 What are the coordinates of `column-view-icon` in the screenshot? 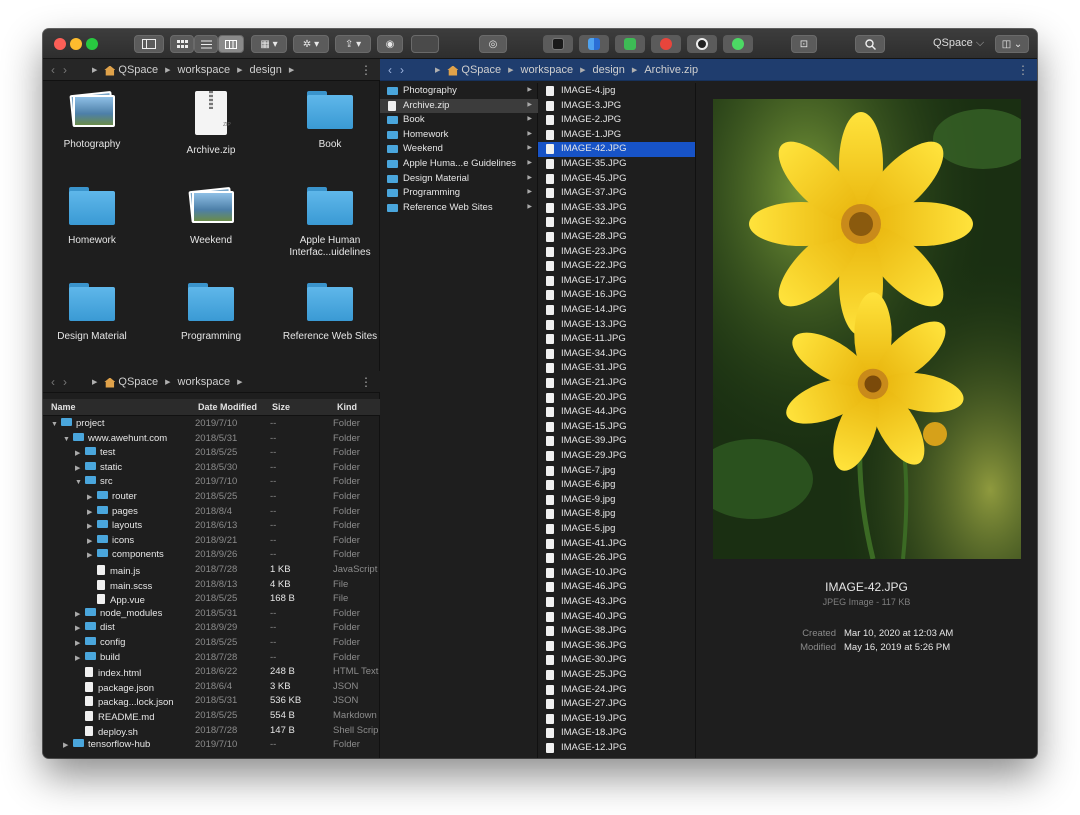 It's located at (231, 44).